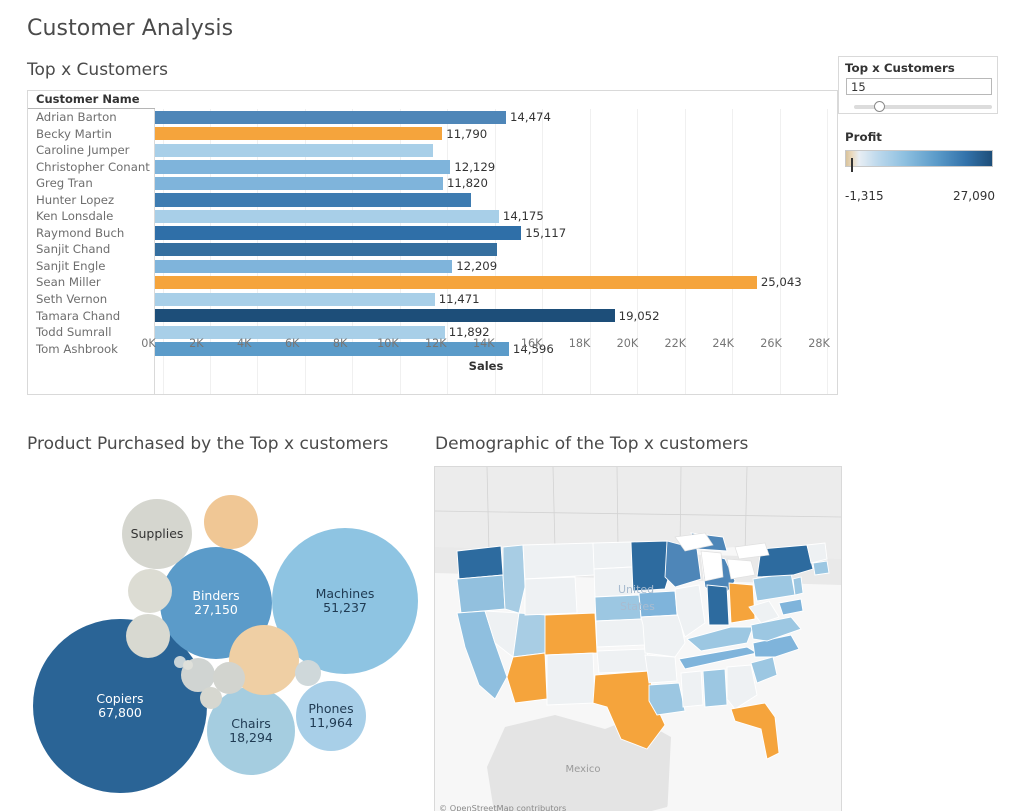  Describe the element at coordinates (91, 200) in the screenshot. I see `customer-name-cell: Hunter Lopez` at that location.